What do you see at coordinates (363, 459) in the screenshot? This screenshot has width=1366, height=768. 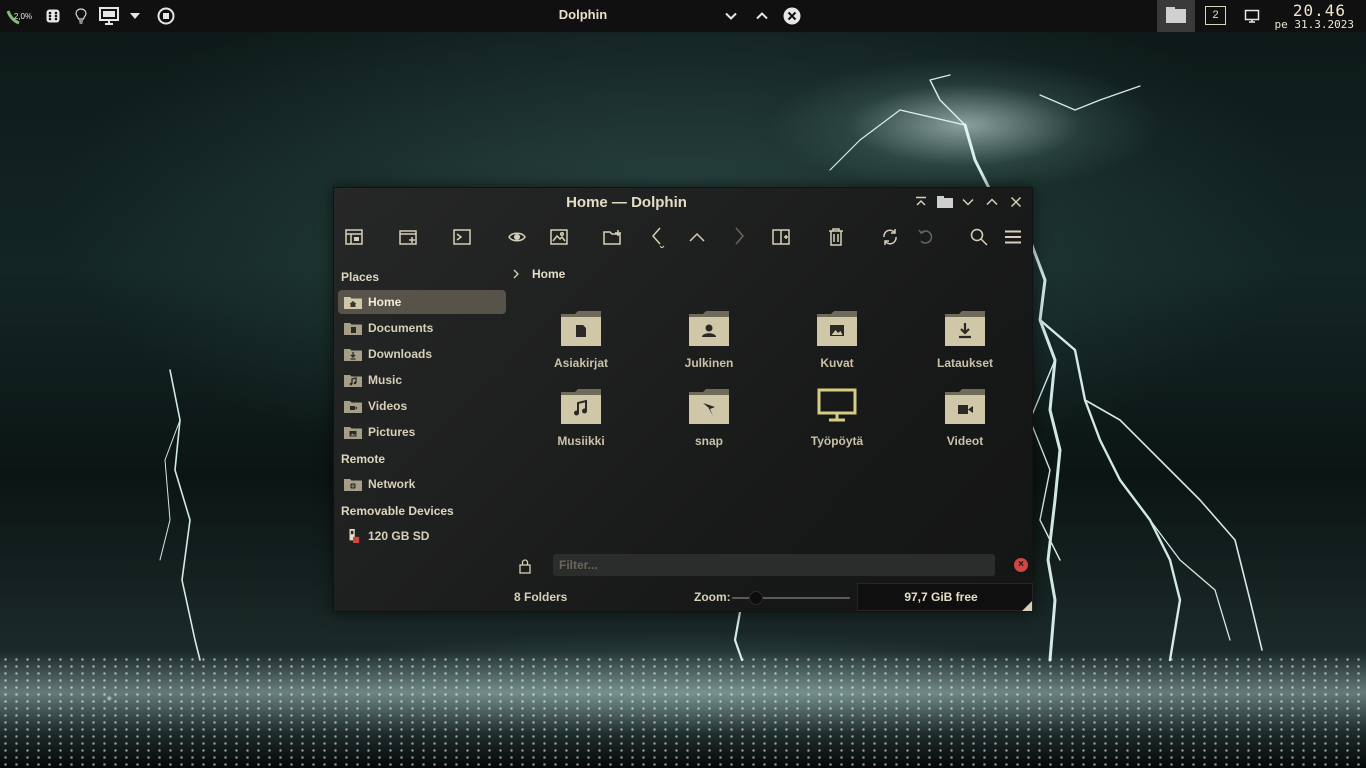 I see `section-remote: Remote` at bounding box center [363, 459].